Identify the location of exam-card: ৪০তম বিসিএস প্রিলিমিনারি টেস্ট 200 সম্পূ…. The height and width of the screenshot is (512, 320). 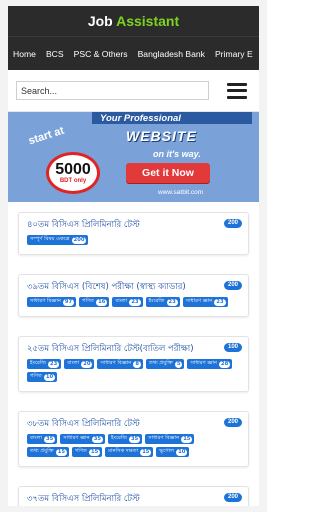
(133, 233).